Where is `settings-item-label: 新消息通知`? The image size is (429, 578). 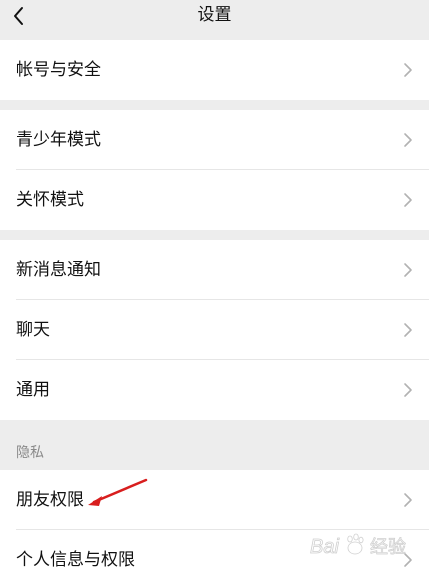 settings-item-label: 新消息通知 is located at coordinates (58, 270).